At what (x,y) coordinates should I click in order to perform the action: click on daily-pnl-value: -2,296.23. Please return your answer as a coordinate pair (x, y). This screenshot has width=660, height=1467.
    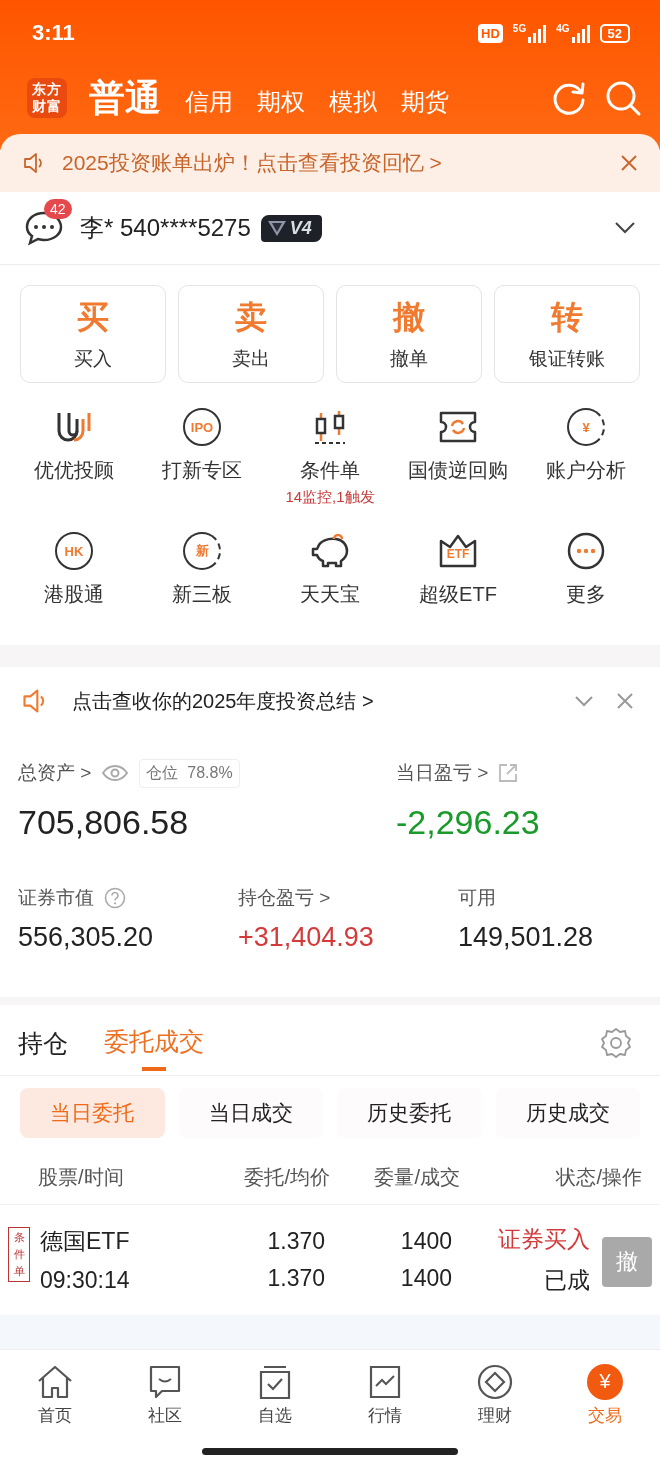
    Looking at the image, I should click on (468, 822).